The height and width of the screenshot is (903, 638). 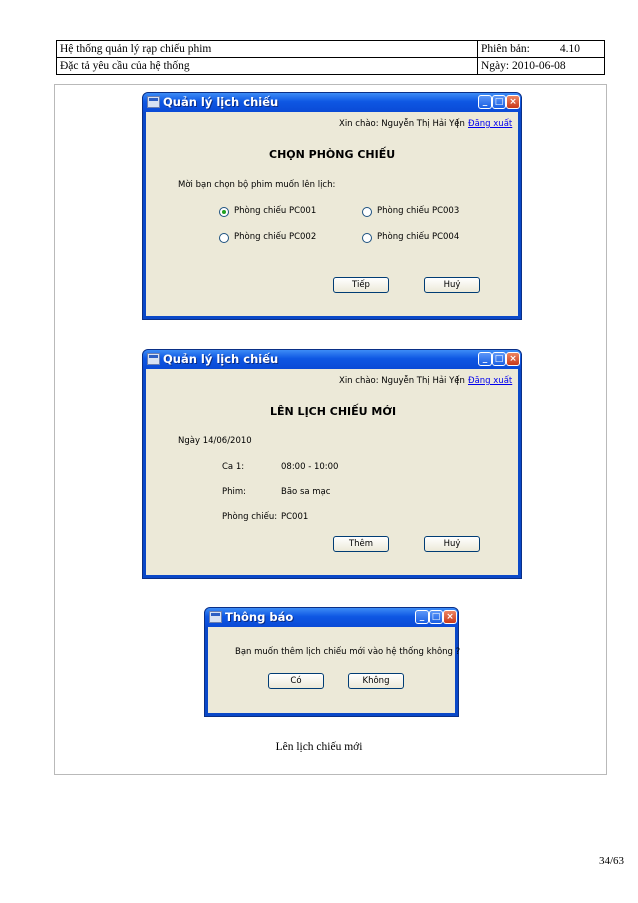 What do you see at coordinates (611, 861) in the screenshot?
I see `page-number: 34/63` at bounding box center [611, 861].